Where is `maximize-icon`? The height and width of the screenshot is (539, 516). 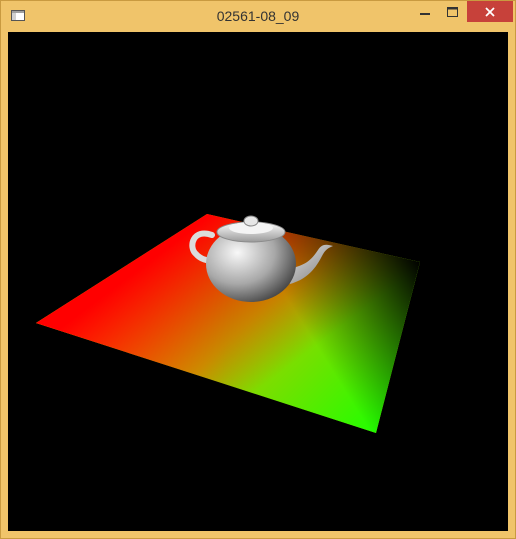 maximize-icon is located at coordinates (452, 11).